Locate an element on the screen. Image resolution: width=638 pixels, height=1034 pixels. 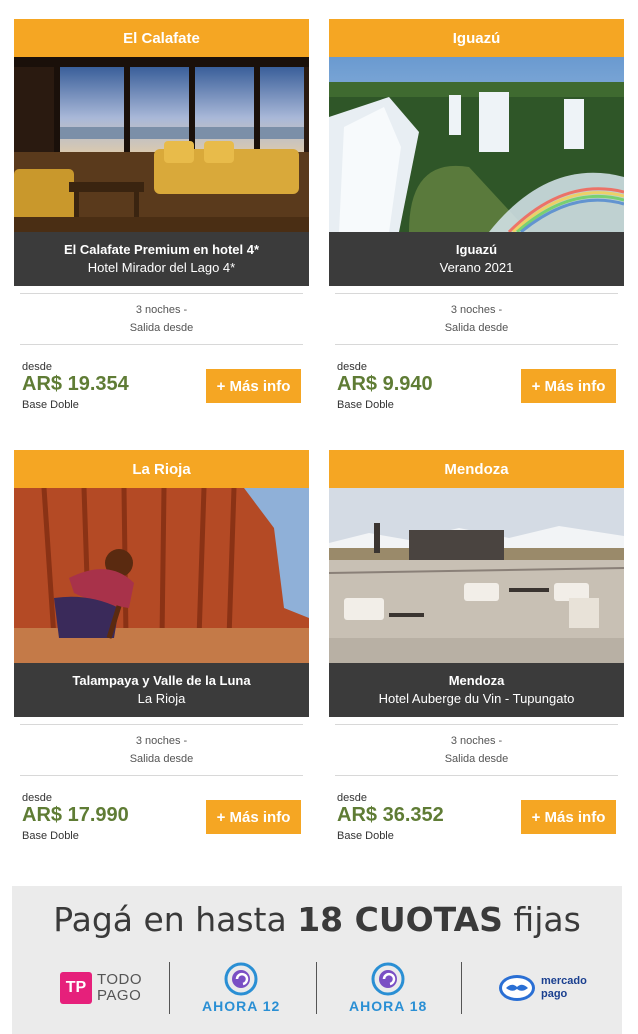
package-title: Mendoza is located at coordinates (476, 680).